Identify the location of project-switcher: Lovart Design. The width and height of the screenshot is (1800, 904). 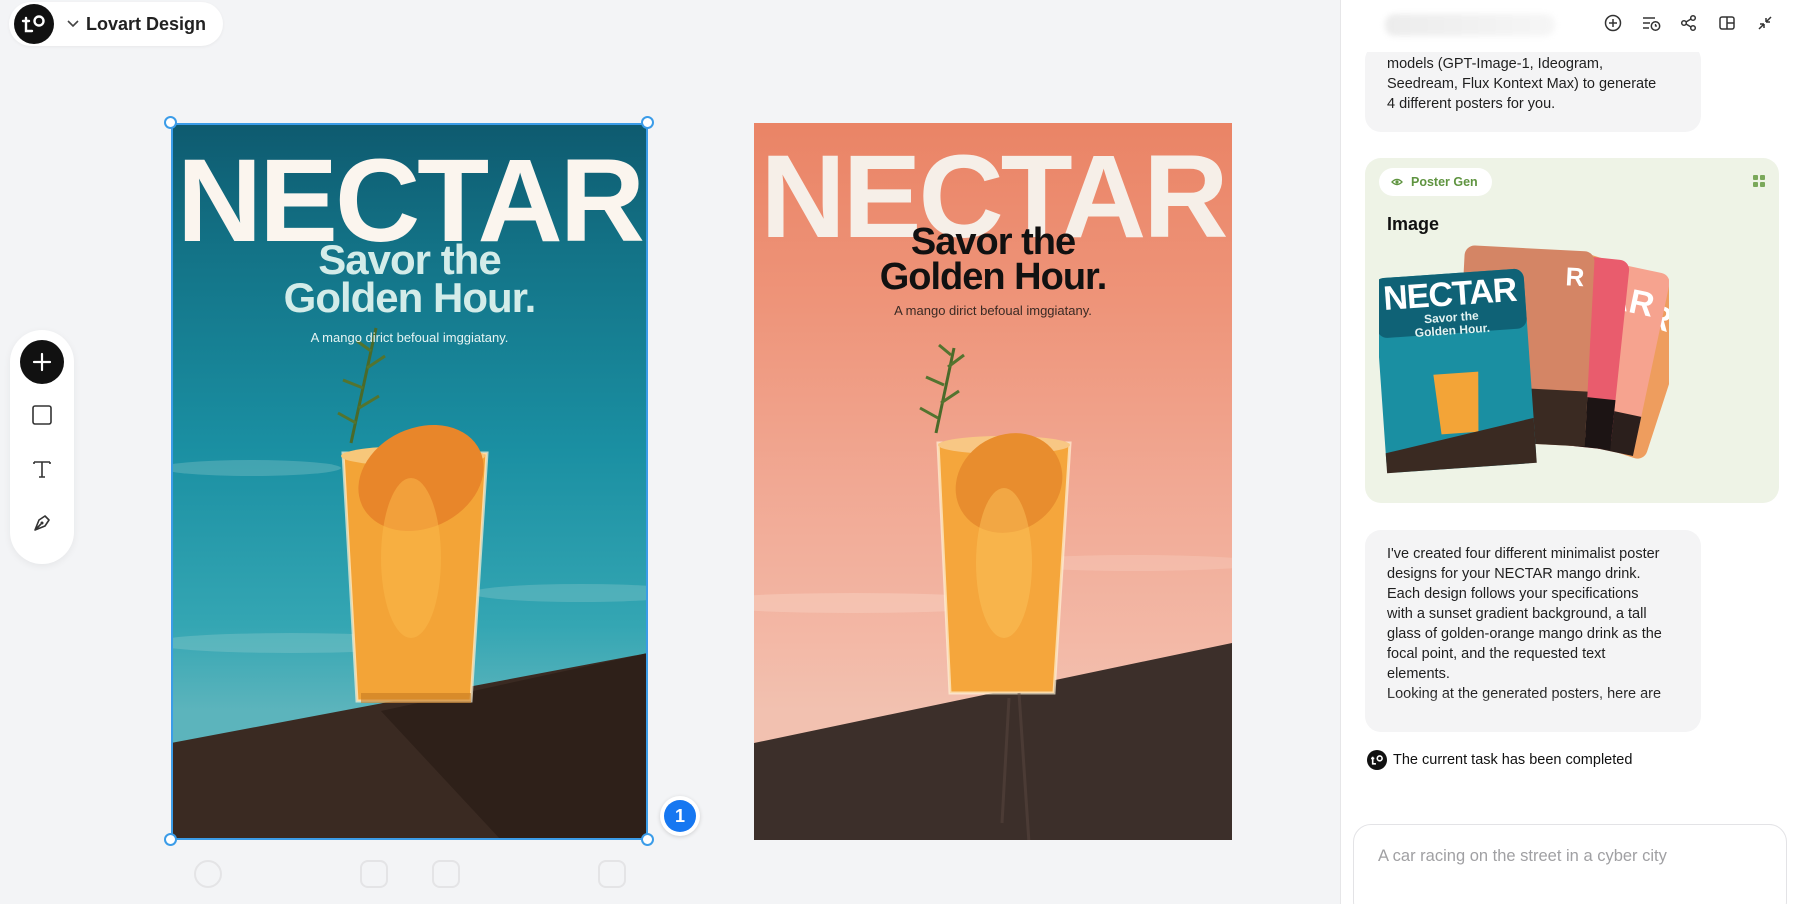
(116, 24).